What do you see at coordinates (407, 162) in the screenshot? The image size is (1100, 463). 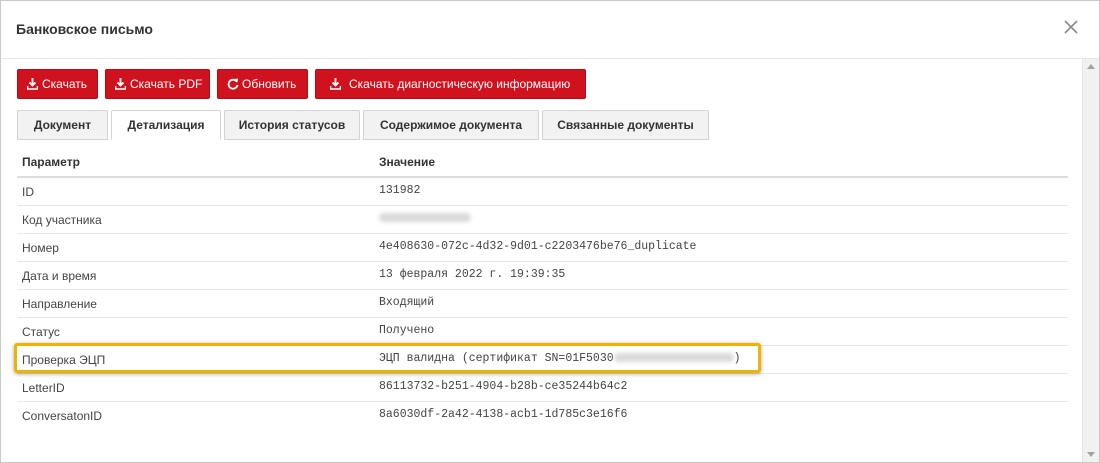 I see `column-header-value: Значение` at bounding box center [407, 162].